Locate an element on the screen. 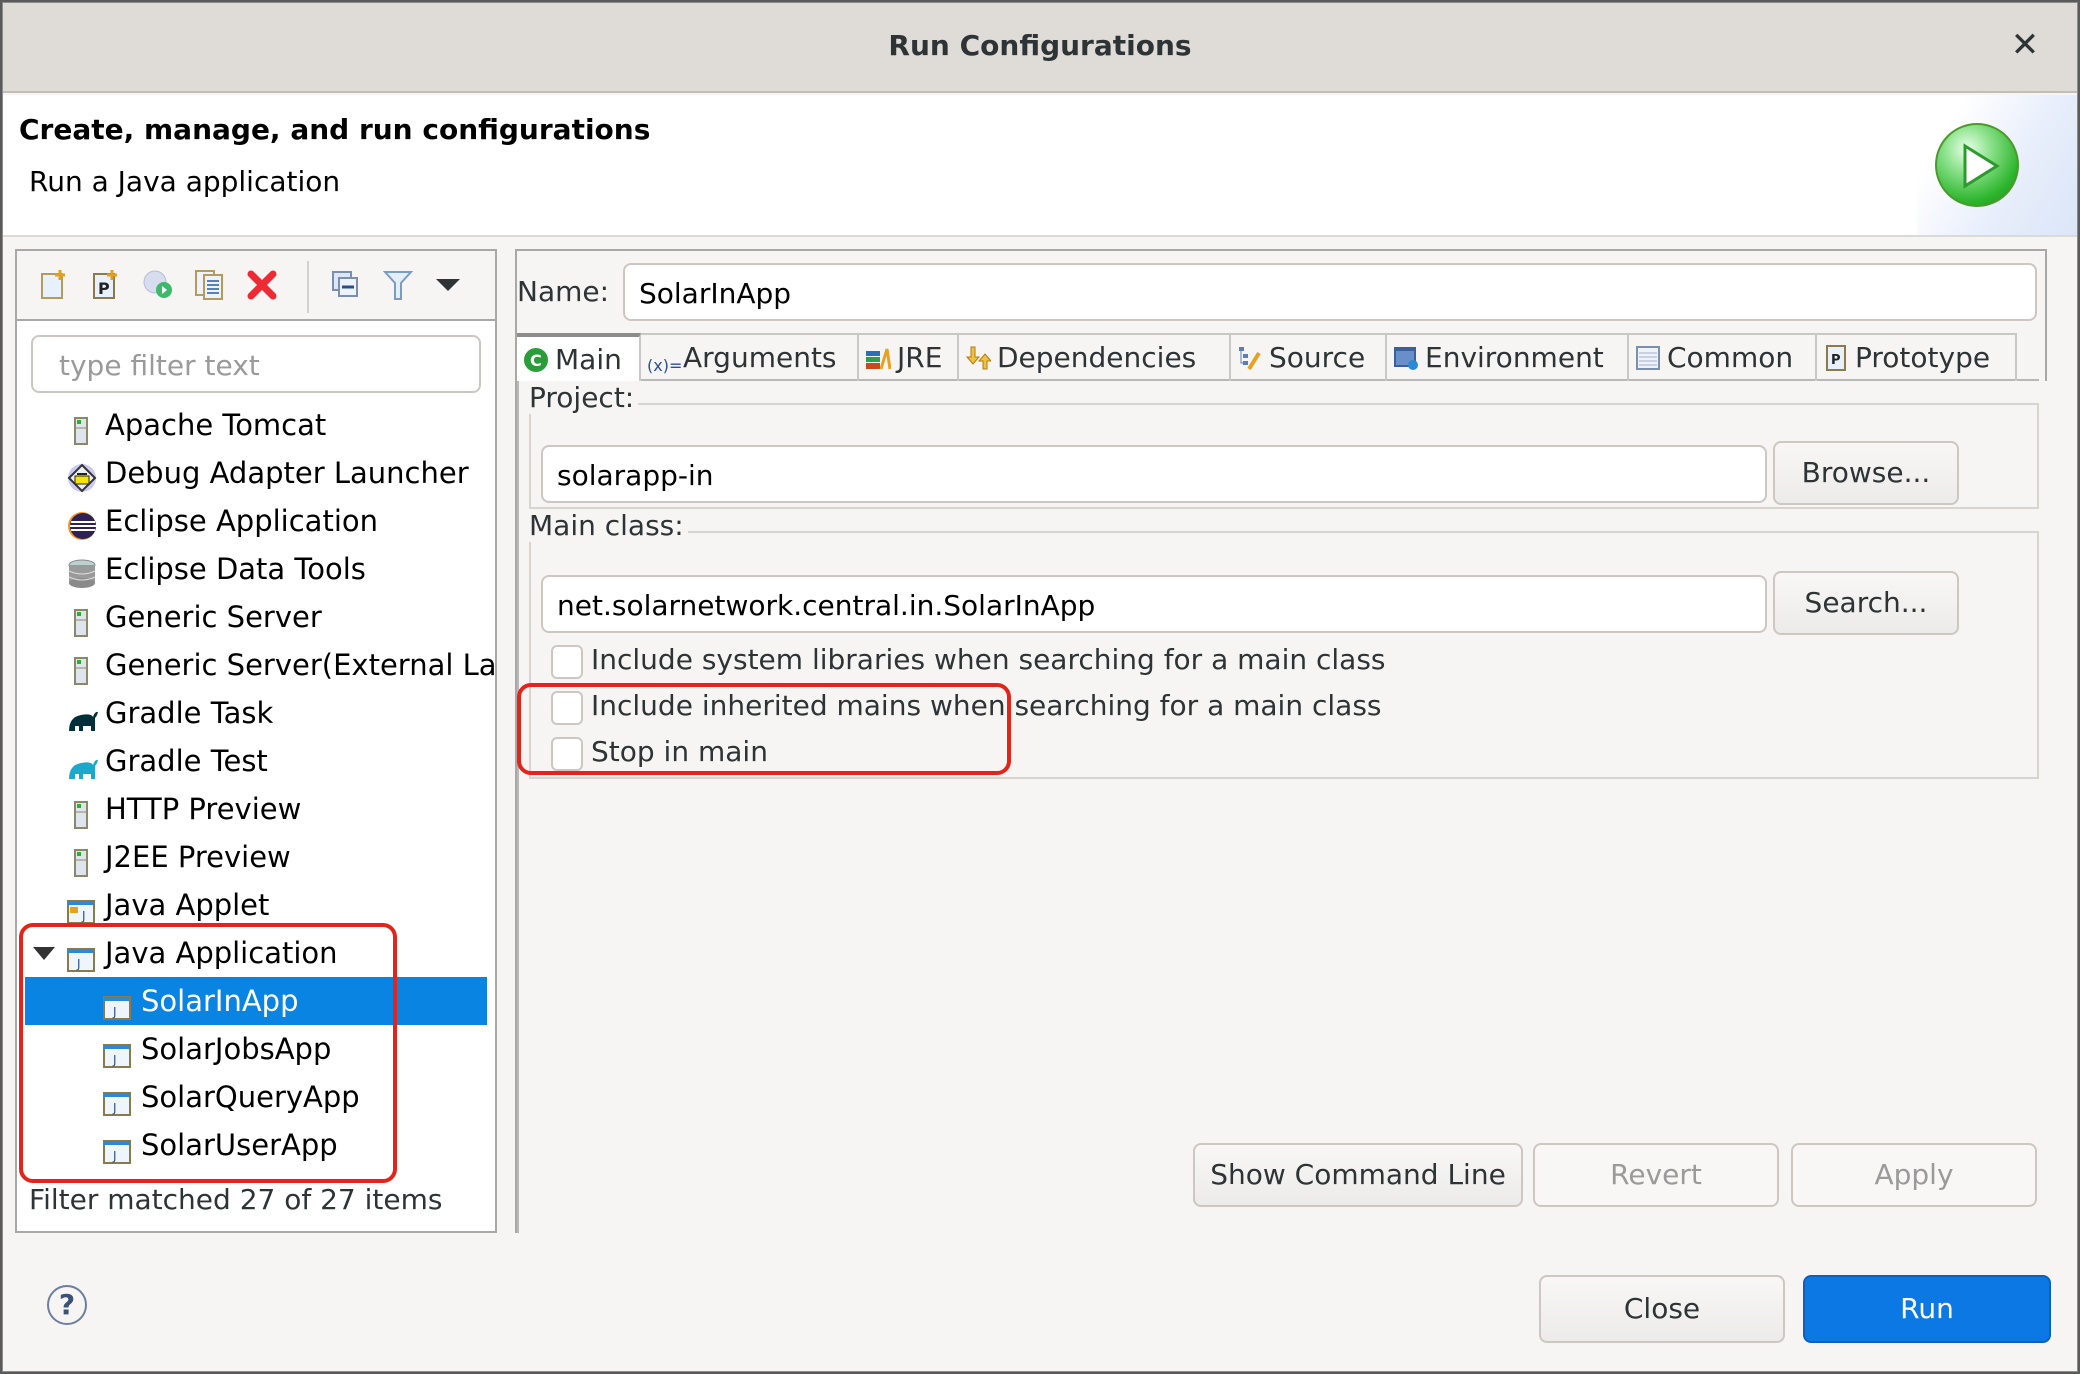 Image resolution: width=2080 pixels, height=1374 pixels. tree-item-gradle-test: Gradle Test is located at coordinates (256, 761).